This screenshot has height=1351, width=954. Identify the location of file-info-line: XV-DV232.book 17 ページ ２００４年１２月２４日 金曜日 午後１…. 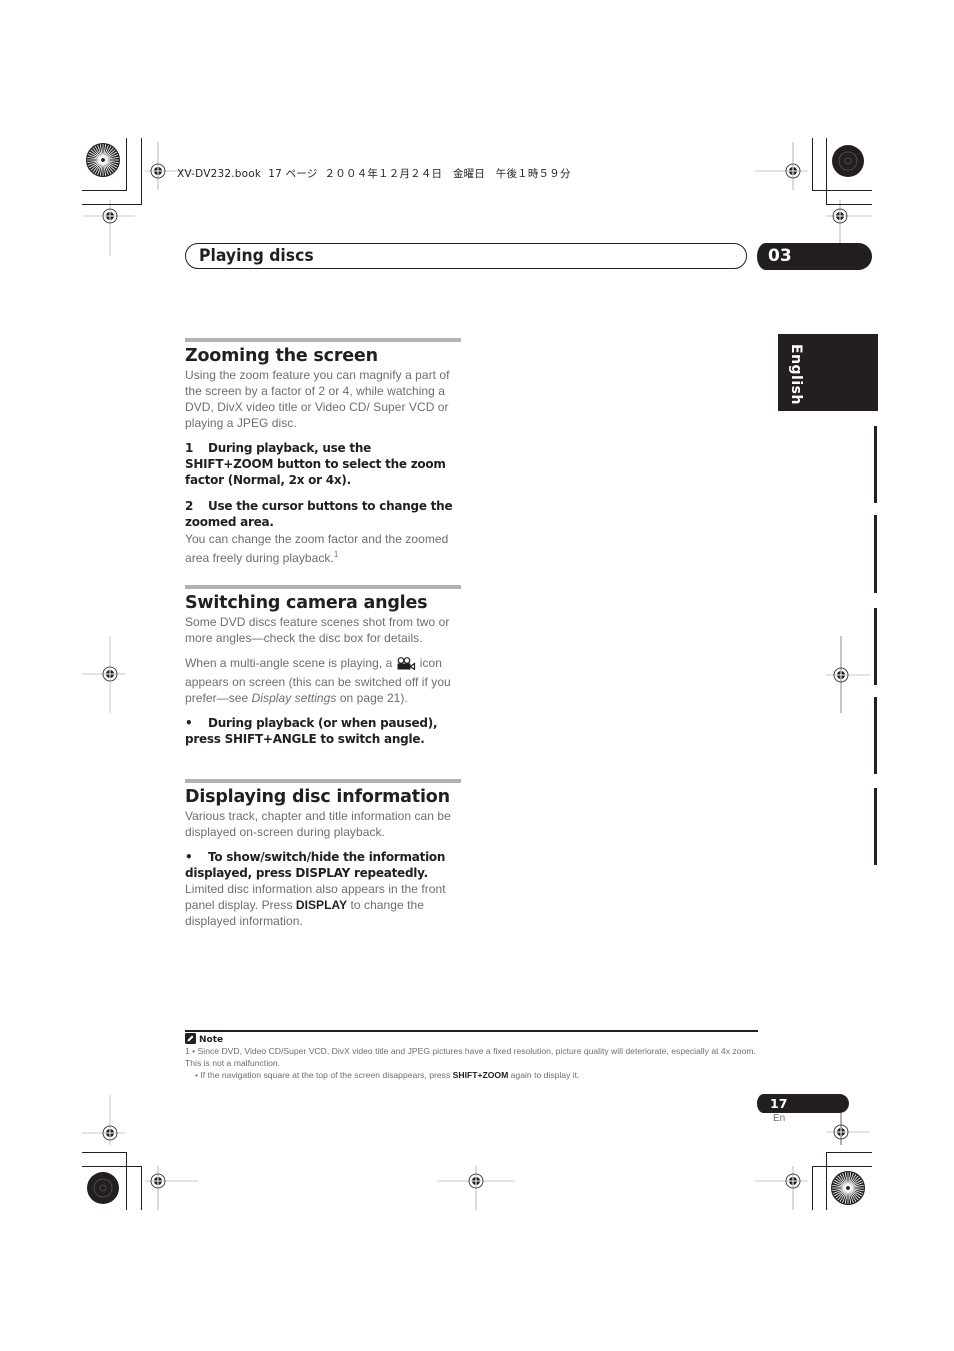
(374, 174).